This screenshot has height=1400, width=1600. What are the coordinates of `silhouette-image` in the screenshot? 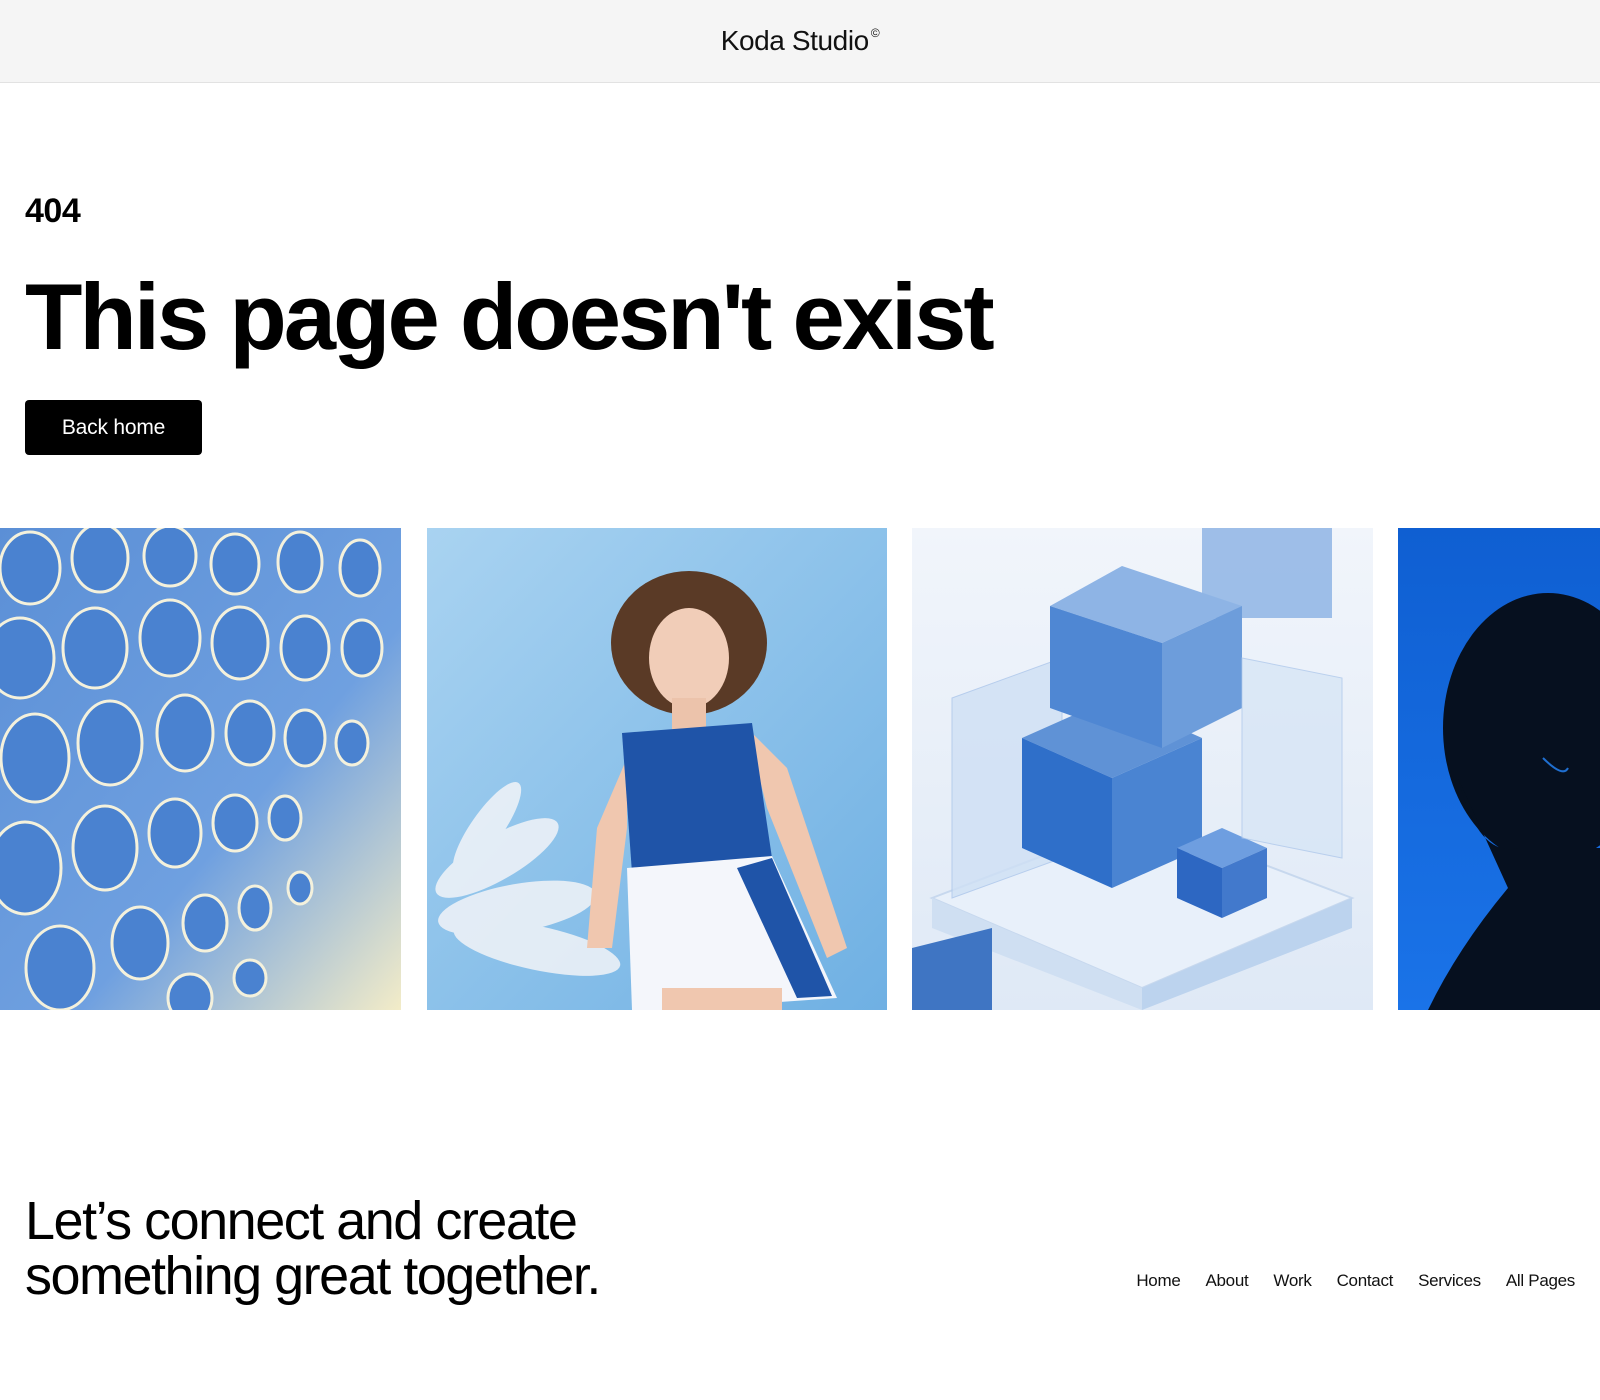 It's located at (1499, 769).